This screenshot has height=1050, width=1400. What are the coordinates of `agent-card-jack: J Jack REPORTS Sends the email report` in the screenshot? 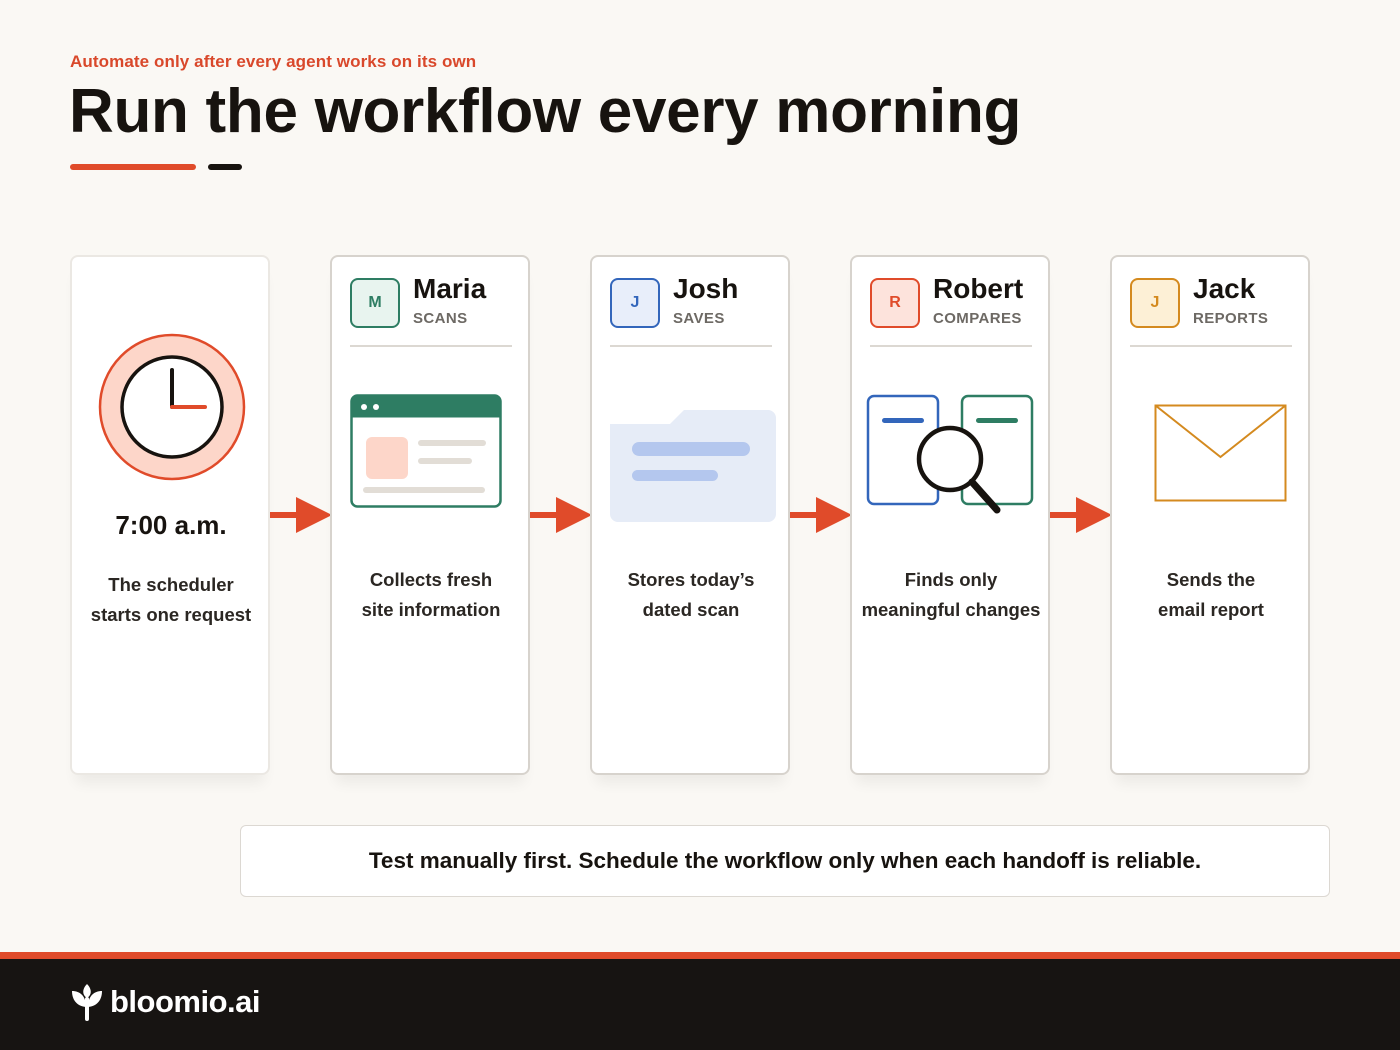 It's located at (1210, 515).